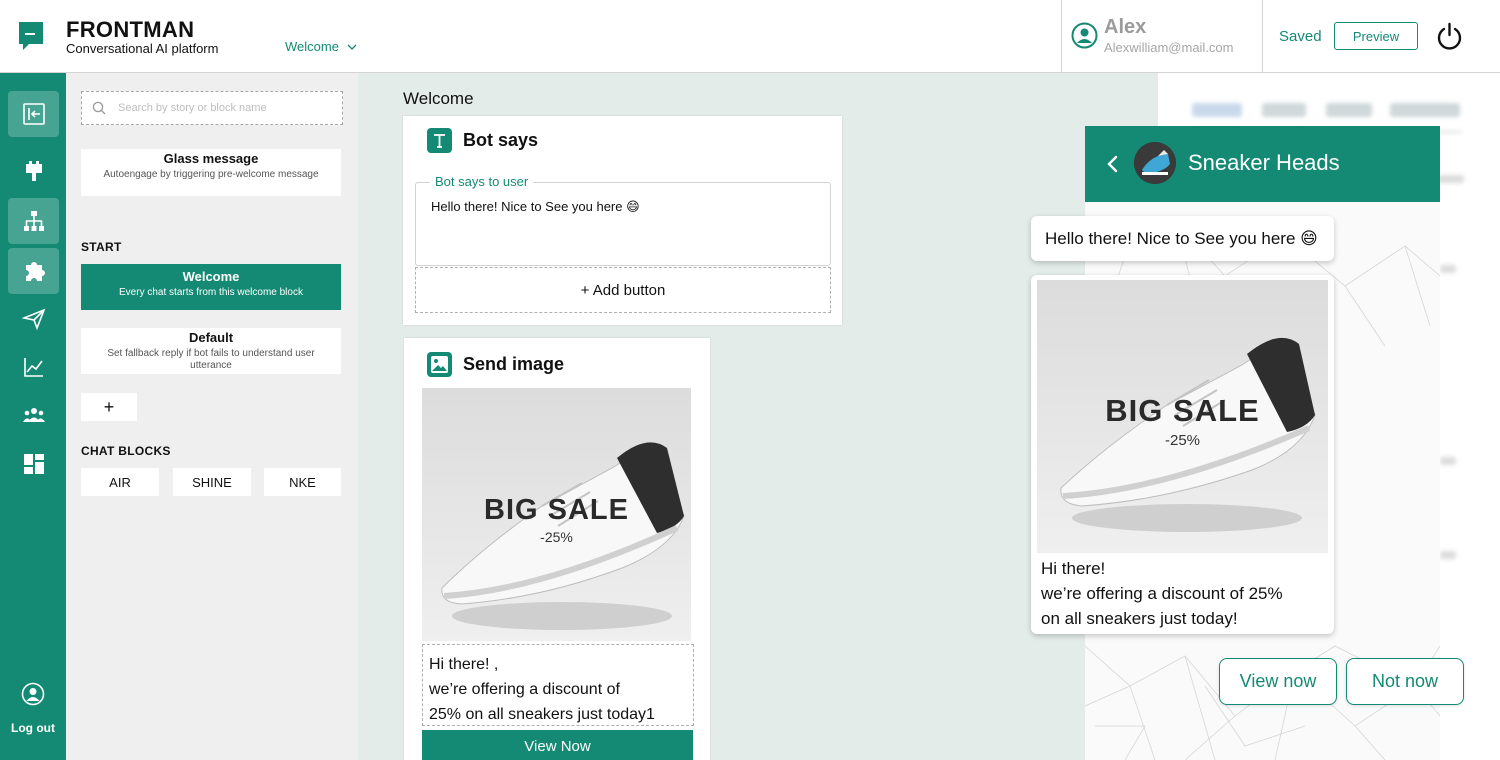  What do you see at coordinates (352, 47) in the screenshot?
I see `chevron-down-icon` at bounding box center [352, 47].